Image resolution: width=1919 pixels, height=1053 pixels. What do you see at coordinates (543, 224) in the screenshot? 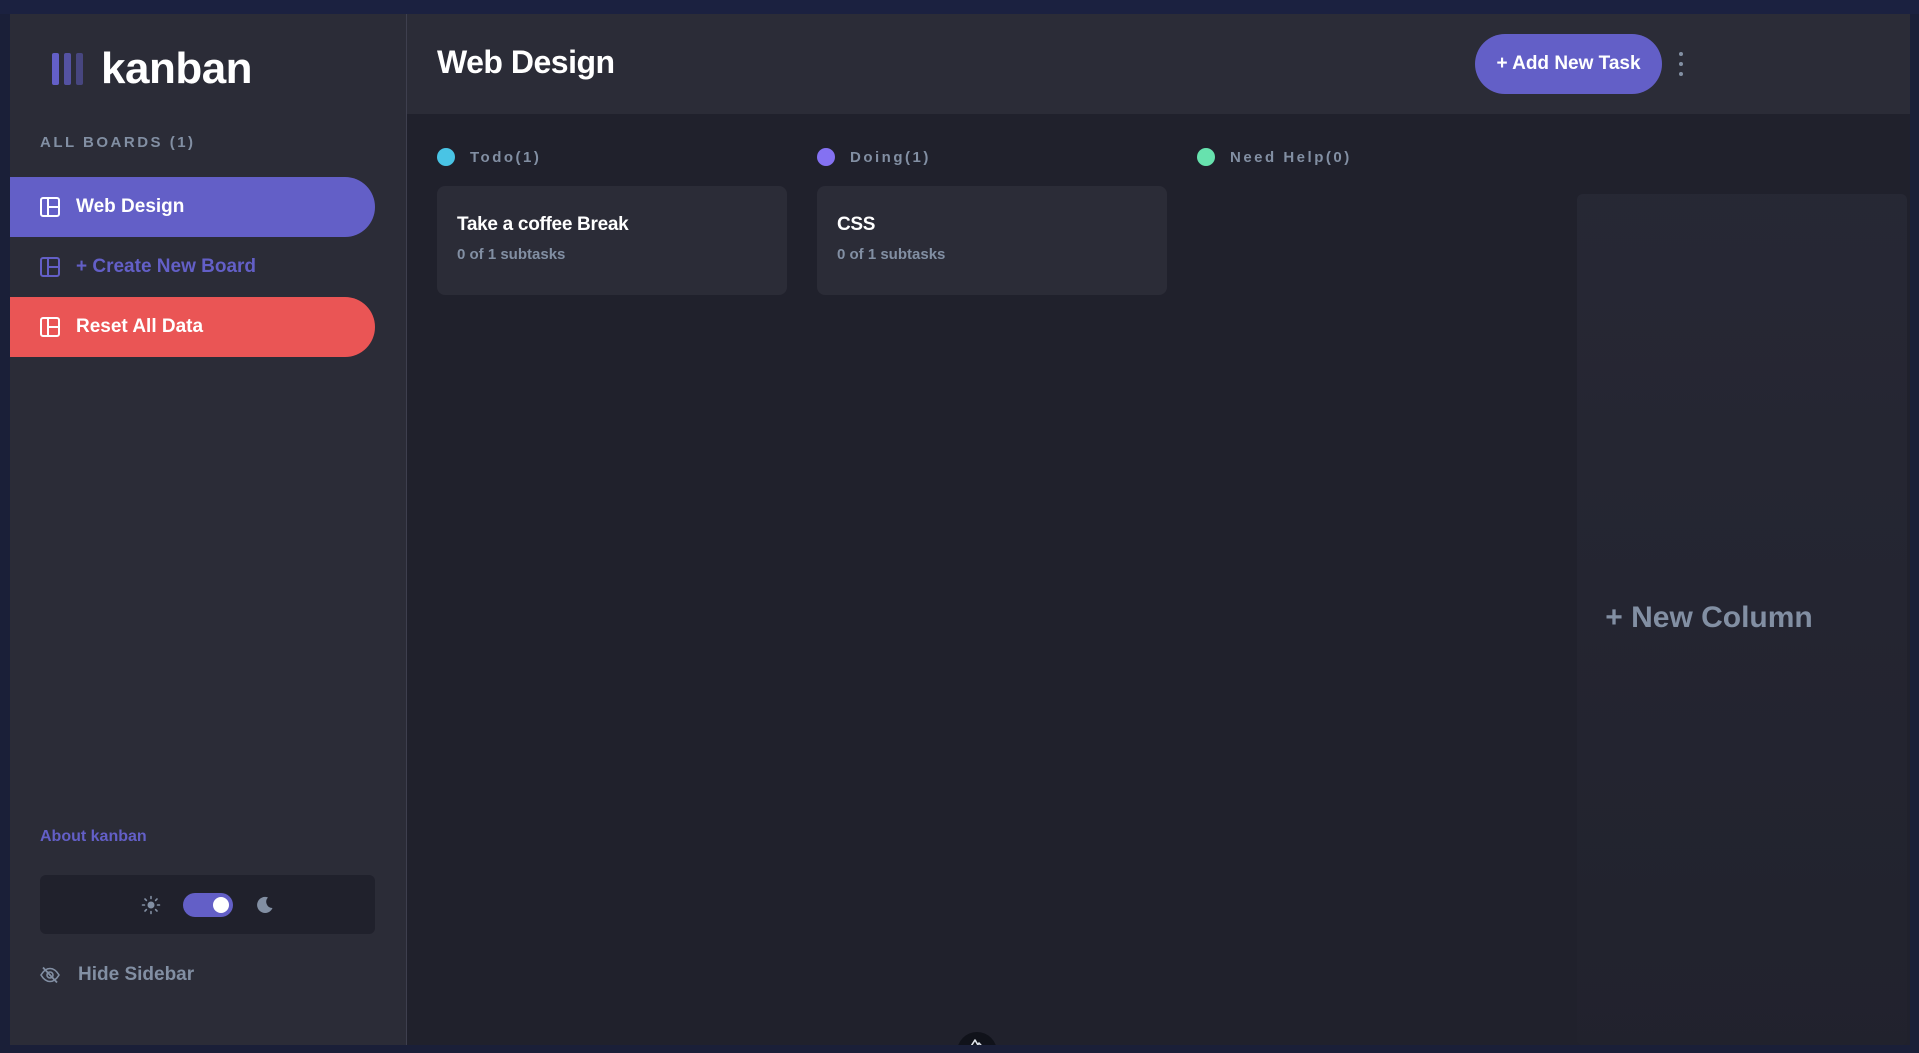
I see `task-title: Take a coffee Break` at bounding box center [543, 224].